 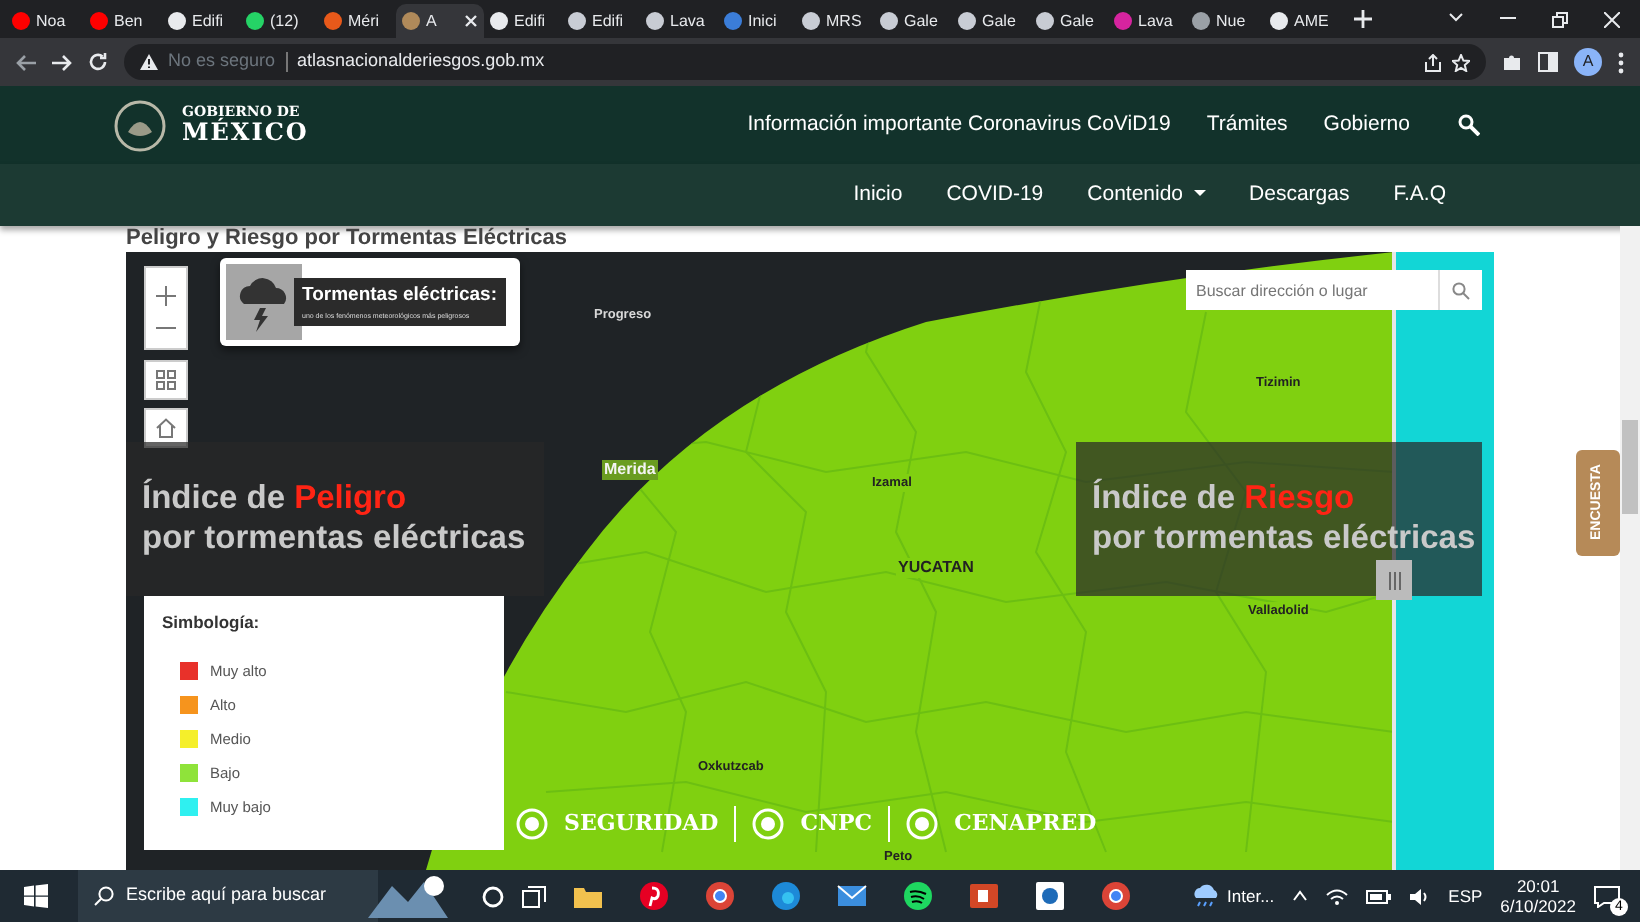 What do you see at coordinates (440, 21) in the screenshot?
I see `browser-tab: A` at bounding box center [440, 21].